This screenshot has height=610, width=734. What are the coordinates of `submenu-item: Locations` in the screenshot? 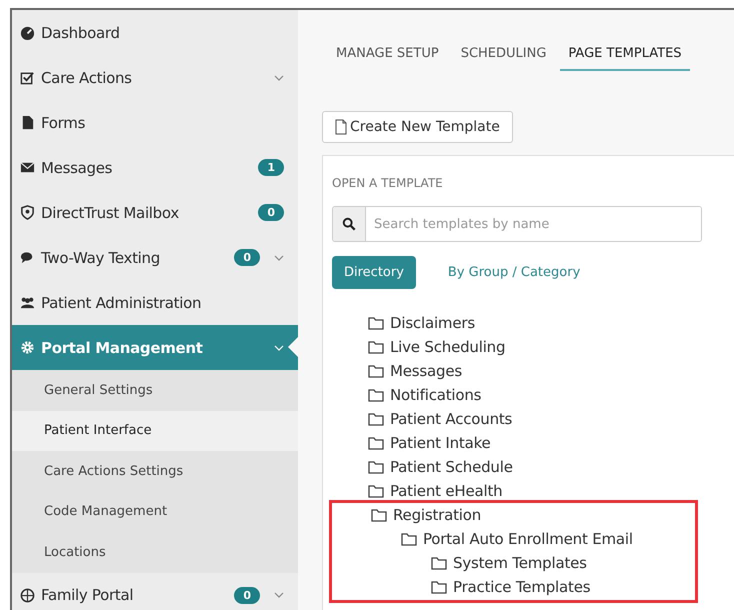 It's located at (155, 552).